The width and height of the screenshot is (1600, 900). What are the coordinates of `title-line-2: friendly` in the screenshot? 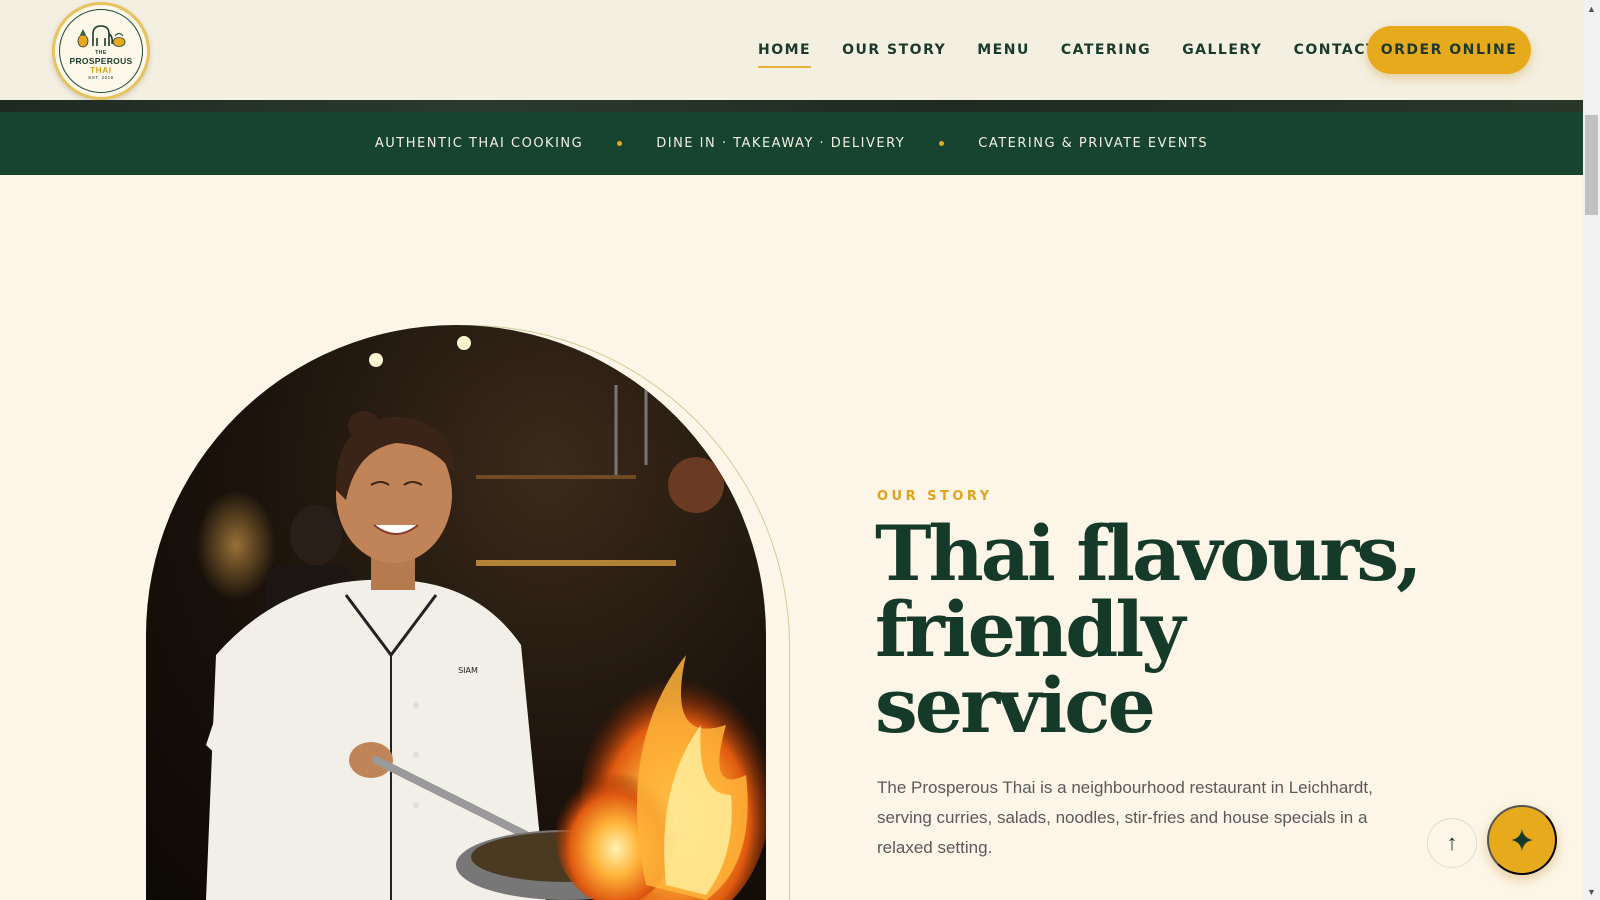 It's located at (1030, 629).